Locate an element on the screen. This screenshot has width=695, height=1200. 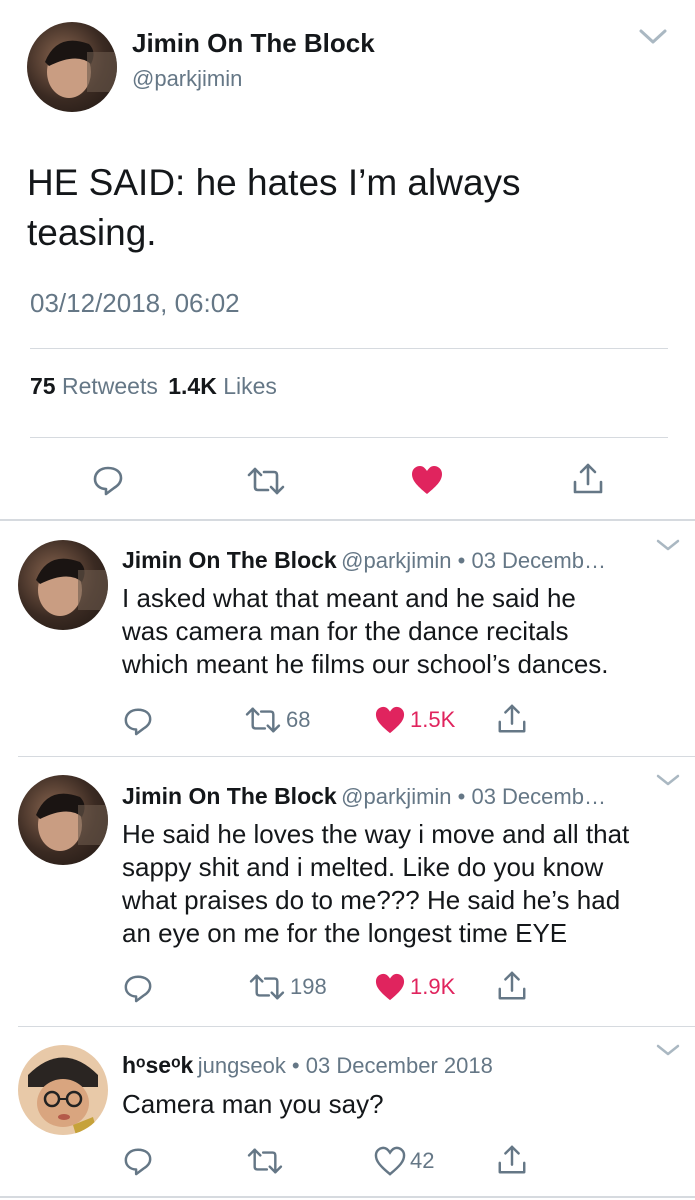
reply1-retweet-action: 68 is located at coordinates (277, 720).